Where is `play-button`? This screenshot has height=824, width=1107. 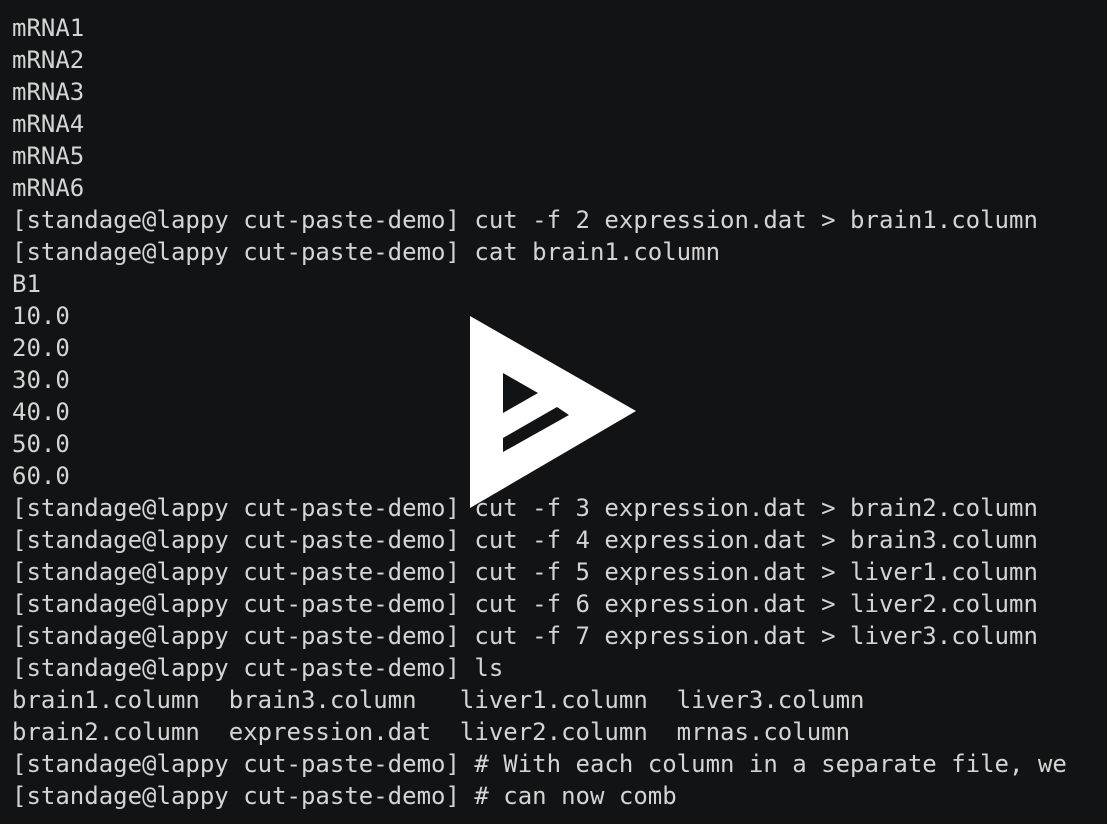 play-button is located at coordinates (554, 412).